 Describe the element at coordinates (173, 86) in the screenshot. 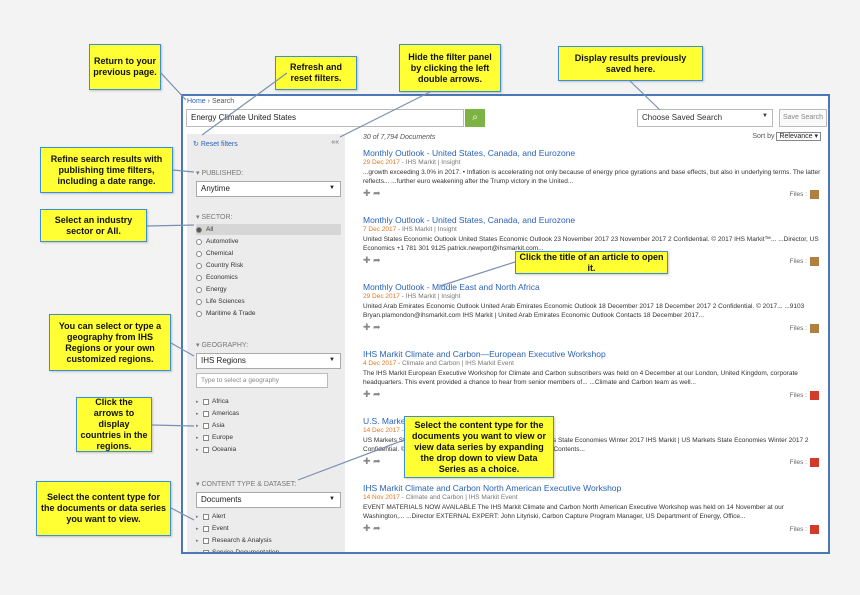

I see `arrow-return` at that location.